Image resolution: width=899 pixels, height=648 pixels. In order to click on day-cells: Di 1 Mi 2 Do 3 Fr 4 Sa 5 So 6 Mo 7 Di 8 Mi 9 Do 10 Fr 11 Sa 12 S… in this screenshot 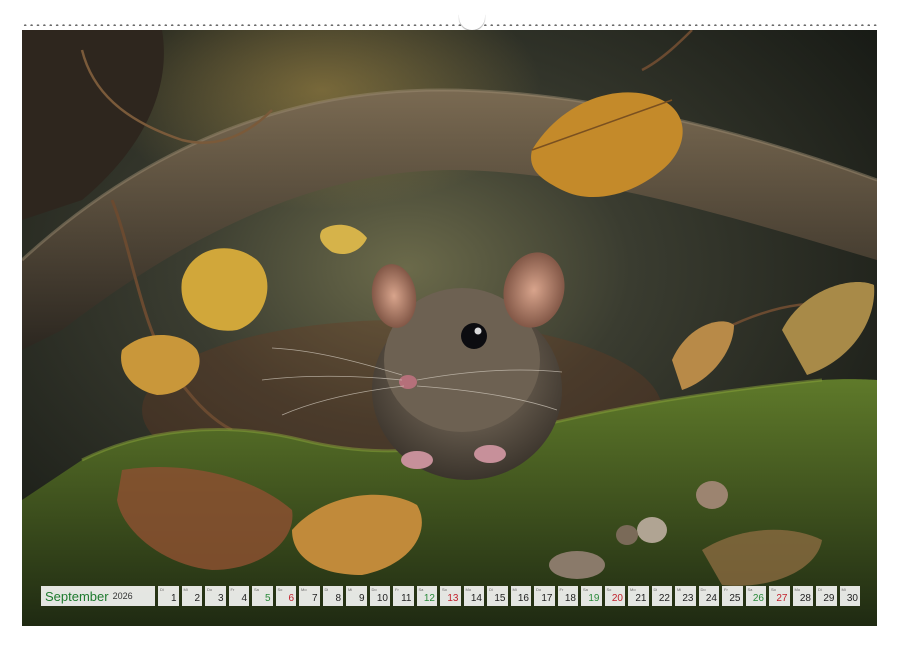, I will do `click(510, 596)`.